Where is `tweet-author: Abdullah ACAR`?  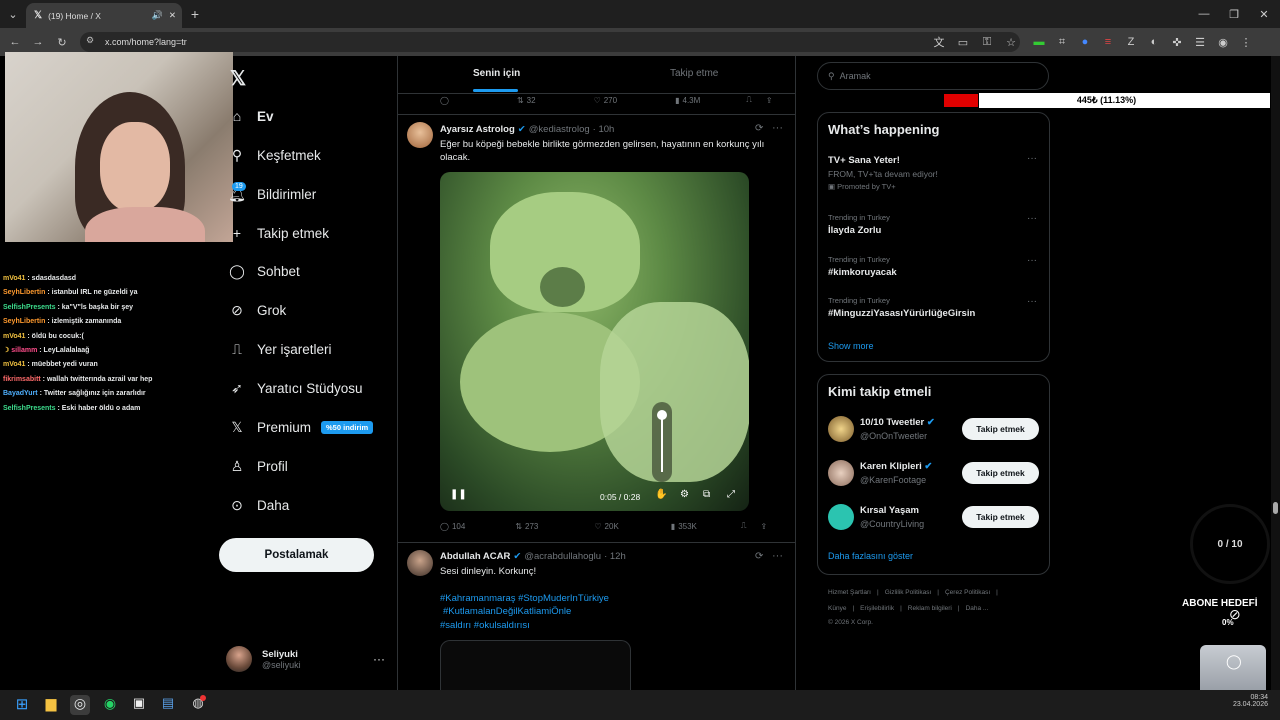
tweet-author: Abdullah ACAR is located at coordinates (475, 556).